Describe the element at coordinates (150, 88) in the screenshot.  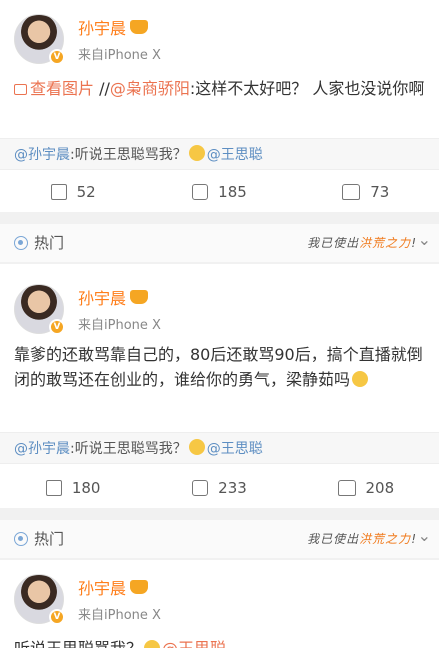
I see `mention-link: @枭商骄阳` at that location.